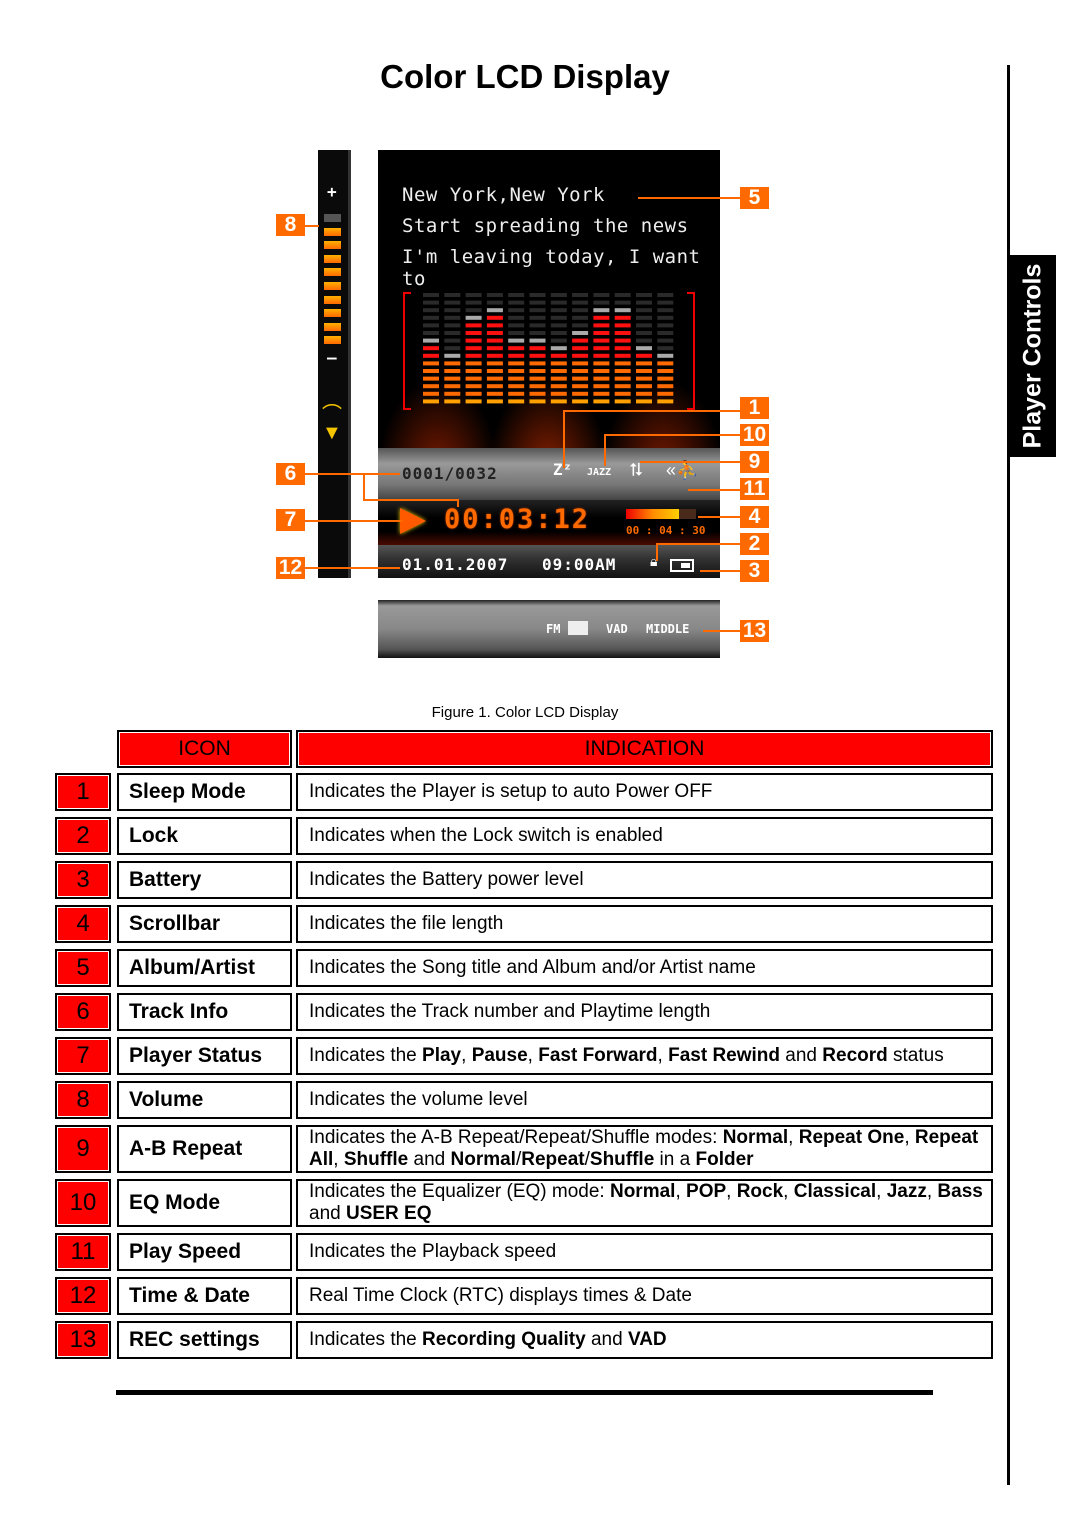  I want to click on bold-term: VAD, so click(647, 1339).